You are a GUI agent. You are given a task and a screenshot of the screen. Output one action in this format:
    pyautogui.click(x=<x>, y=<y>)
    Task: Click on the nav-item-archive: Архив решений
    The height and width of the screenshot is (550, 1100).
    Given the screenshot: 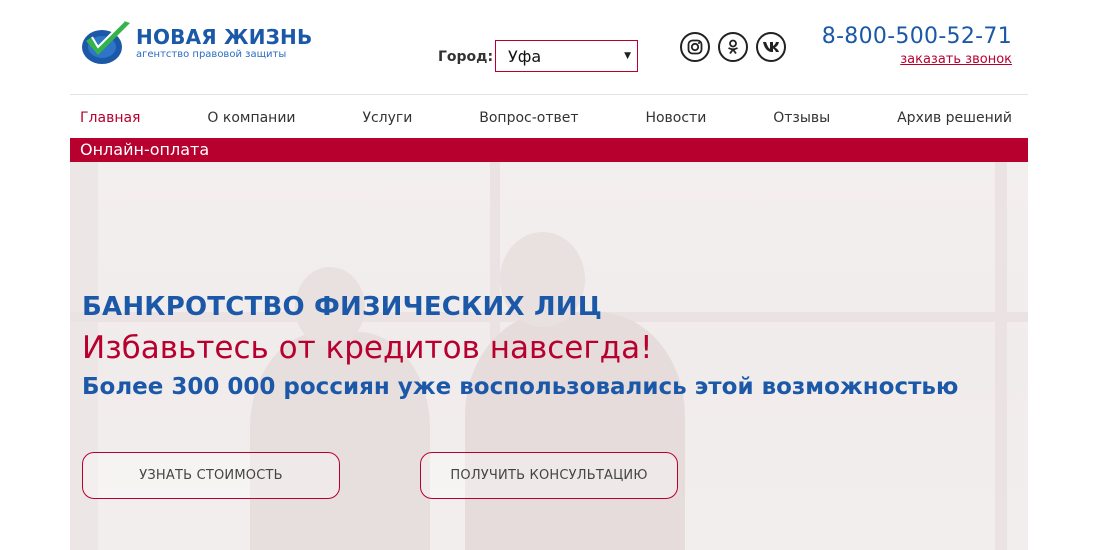 What is the action you would take?
    pyautogui.click(x=954, y=121)
    